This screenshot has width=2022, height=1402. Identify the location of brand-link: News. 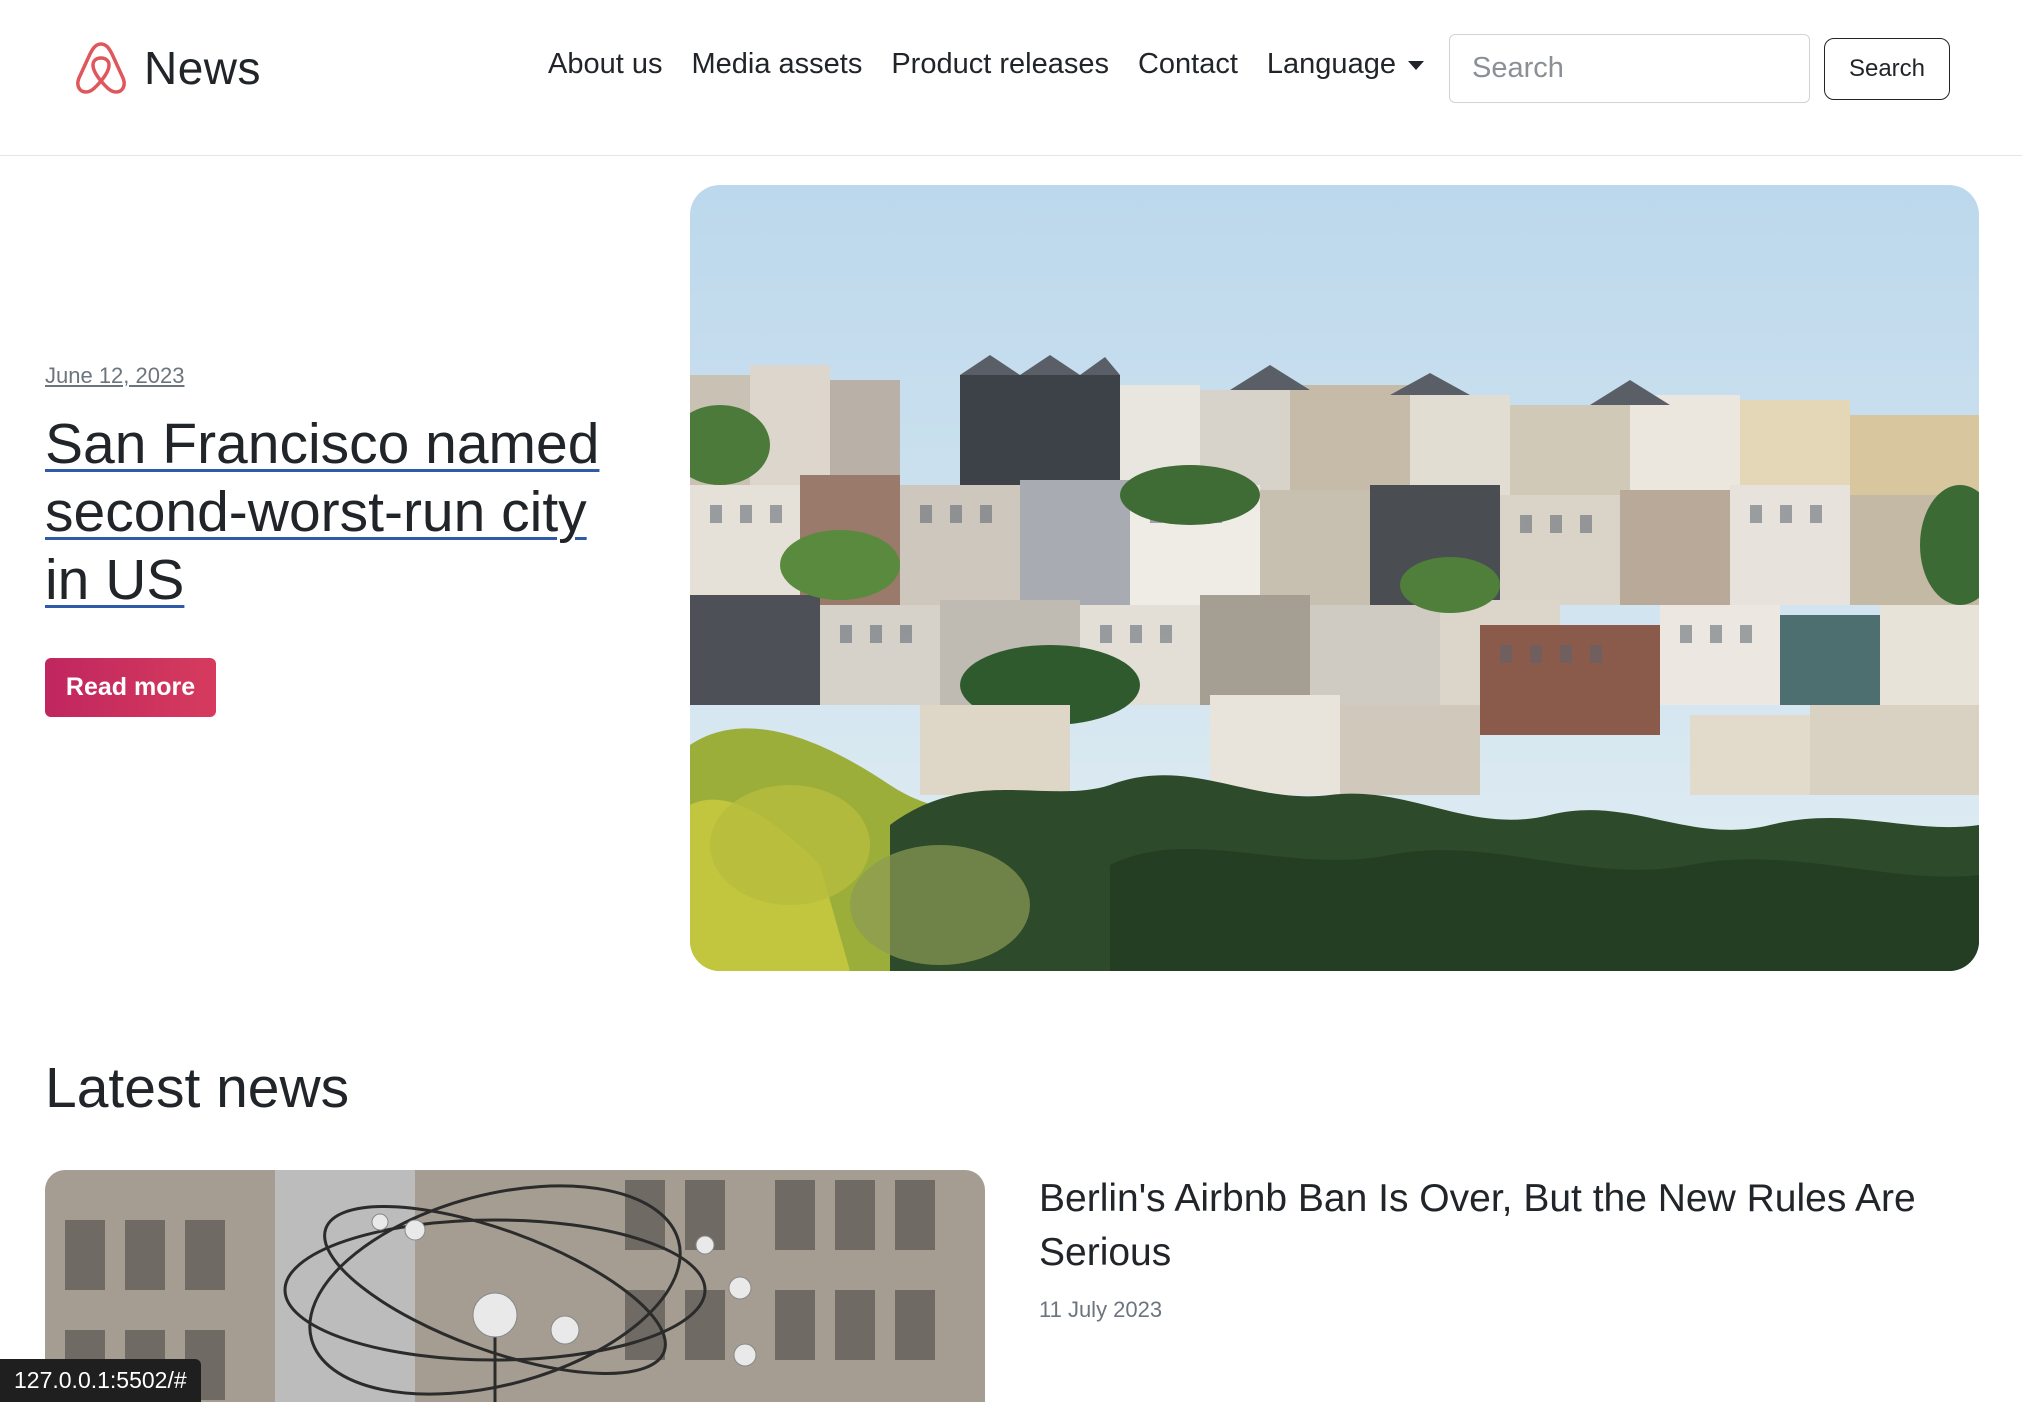
(166, 68).